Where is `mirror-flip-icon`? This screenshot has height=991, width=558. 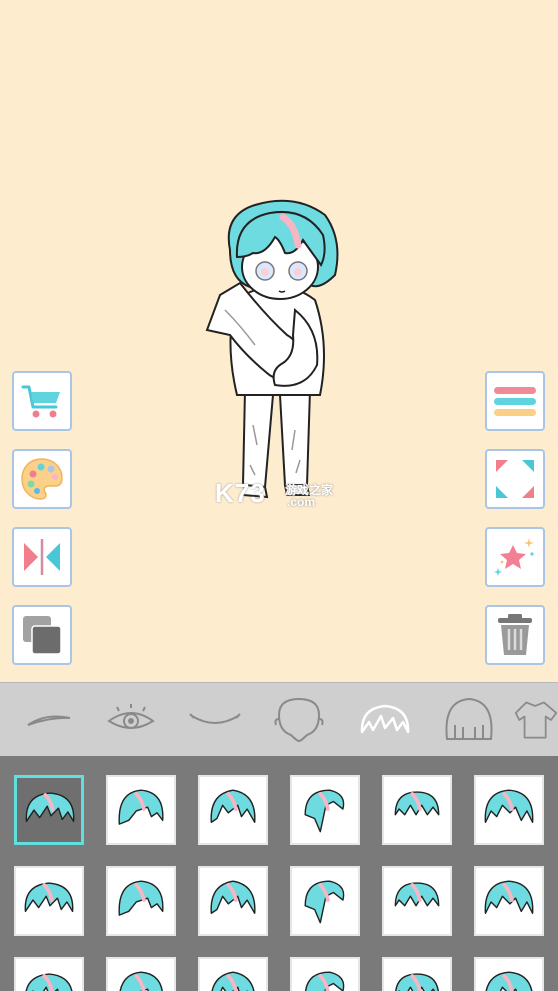 mirror-flip-icon is located at coordinates (42, 557).